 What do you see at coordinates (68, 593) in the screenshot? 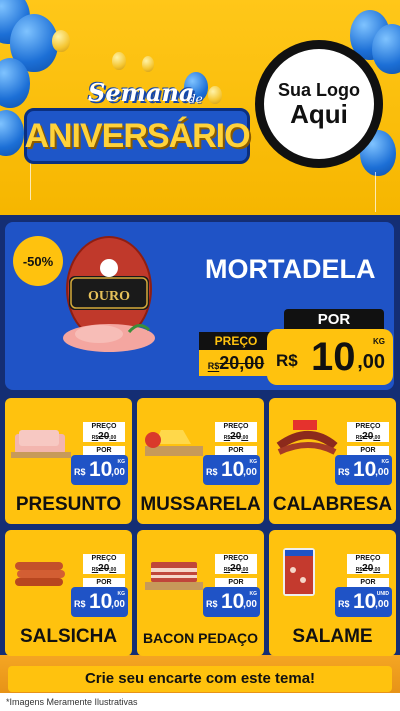
I see `product-card-salsicha: PREÇO R$20,00 POR R$ 10 KG ,00 SALSICHA` at bounding box center [68, 593].